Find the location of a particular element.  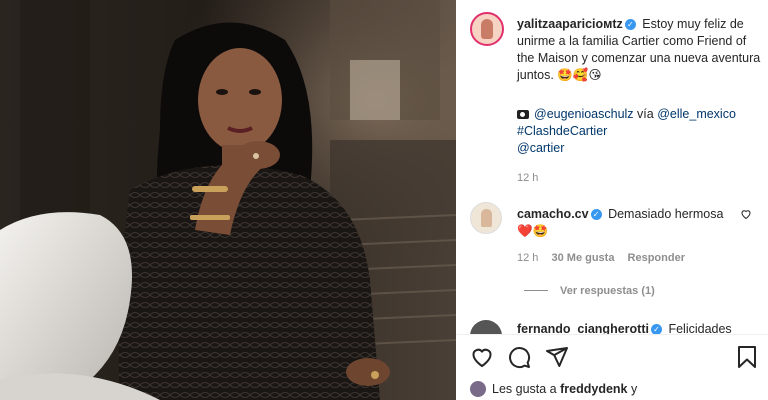

liker-username: freddydenk is located at coordinates (593, 389).